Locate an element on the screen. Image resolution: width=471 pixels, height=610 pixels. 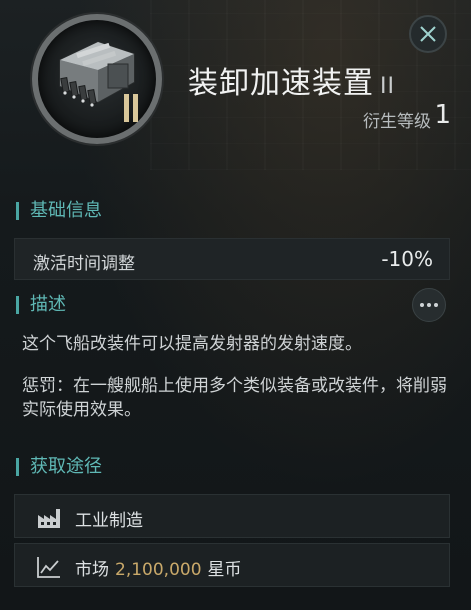
launcher-module-icon is located at coordinates (98, 81).